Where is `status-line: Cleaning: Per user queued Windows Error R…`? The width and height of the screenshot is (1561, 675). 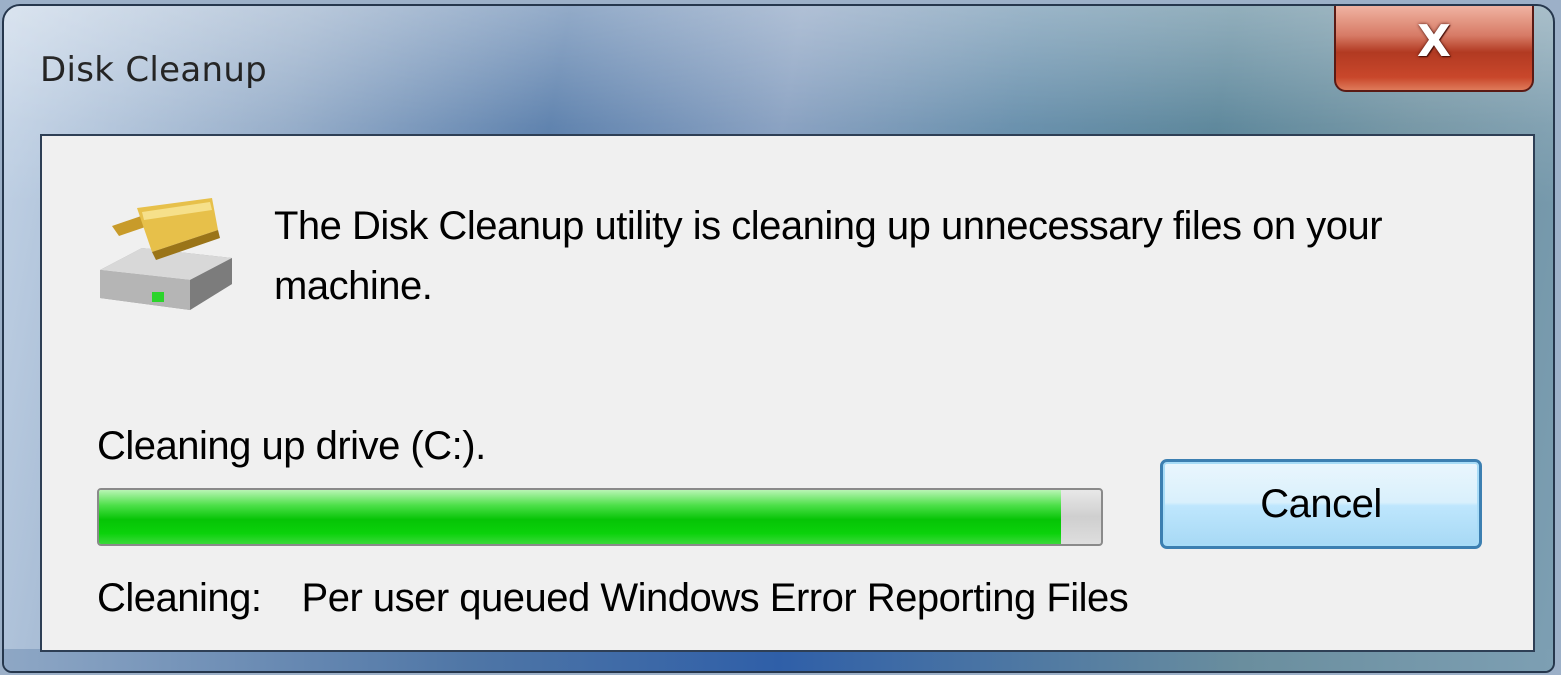 status-line: Cleaning: Per user queued Windows Error R… is located at coordinates (613, 598).